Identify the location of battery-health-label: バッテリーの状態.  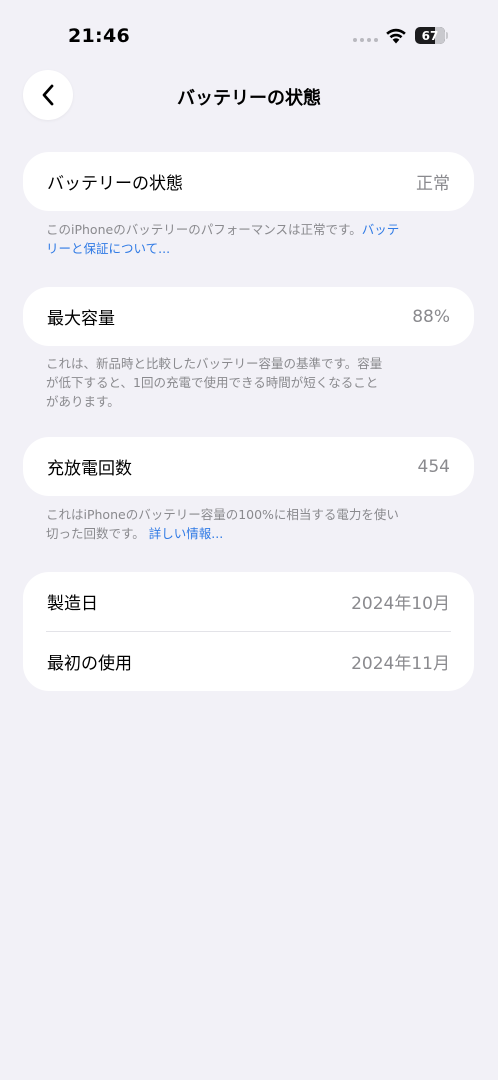
(115, 184).